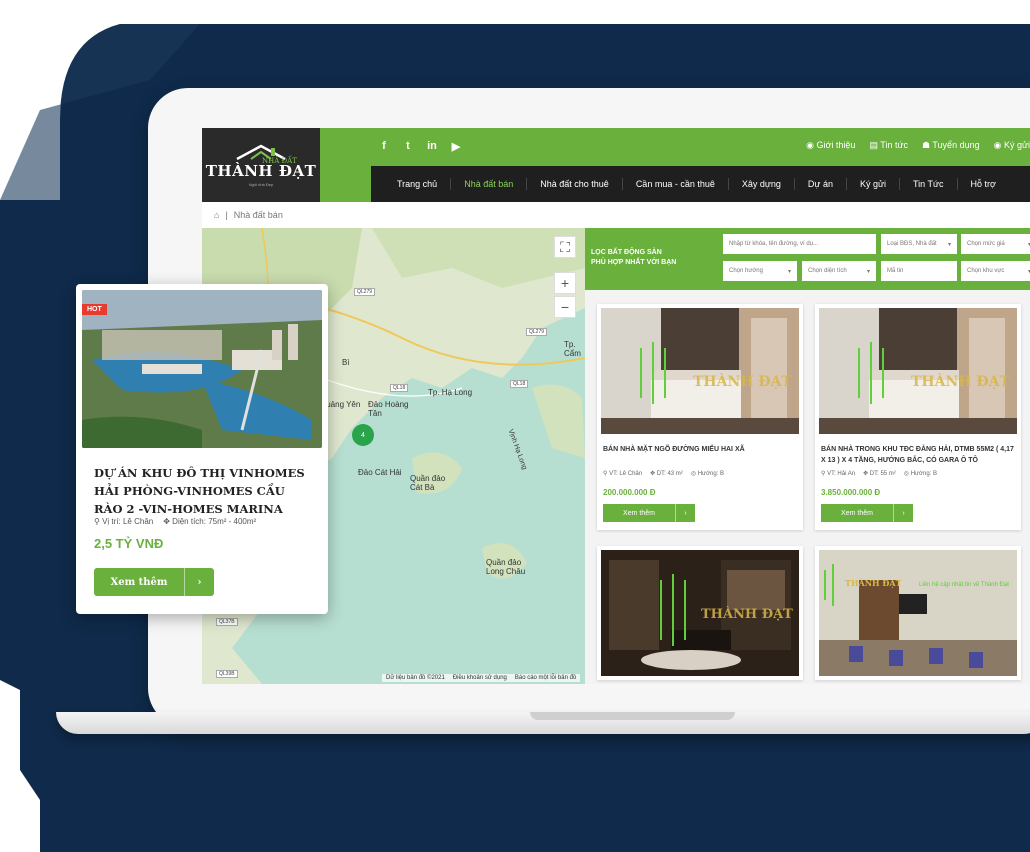 The image size is (1030, 852). What do you see at coordinates (227, 622) in the screenshot?
I see `road-tag: QL37B` at bounding box center [227, 622].